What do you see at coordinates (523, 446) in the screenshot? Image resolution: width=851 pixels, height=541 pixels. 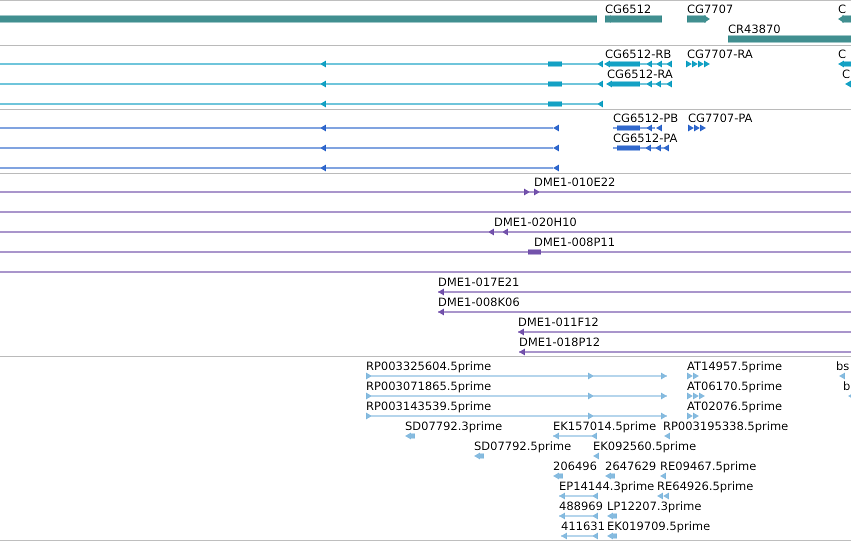 I see `est-label: SD07792.5prime` at bounding box center [523, 446].